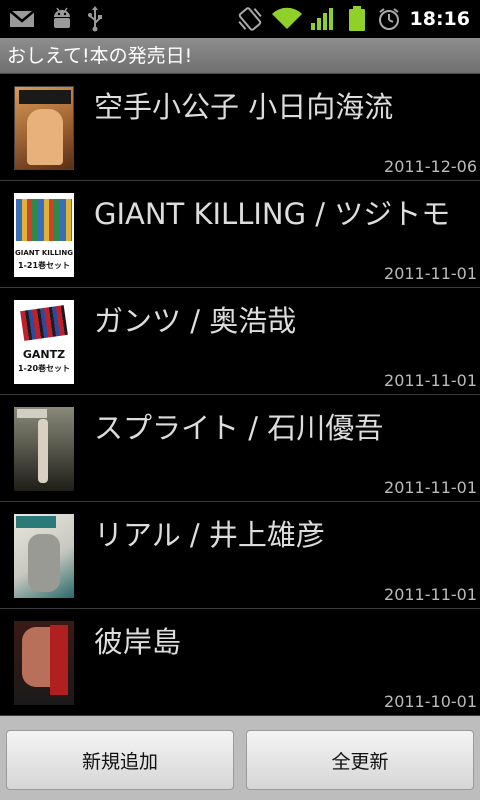  Describe the element at coordinates (272, 214) in the screenshot. I see `book-title: GIANT KILLING / ツジトモ` at that location.